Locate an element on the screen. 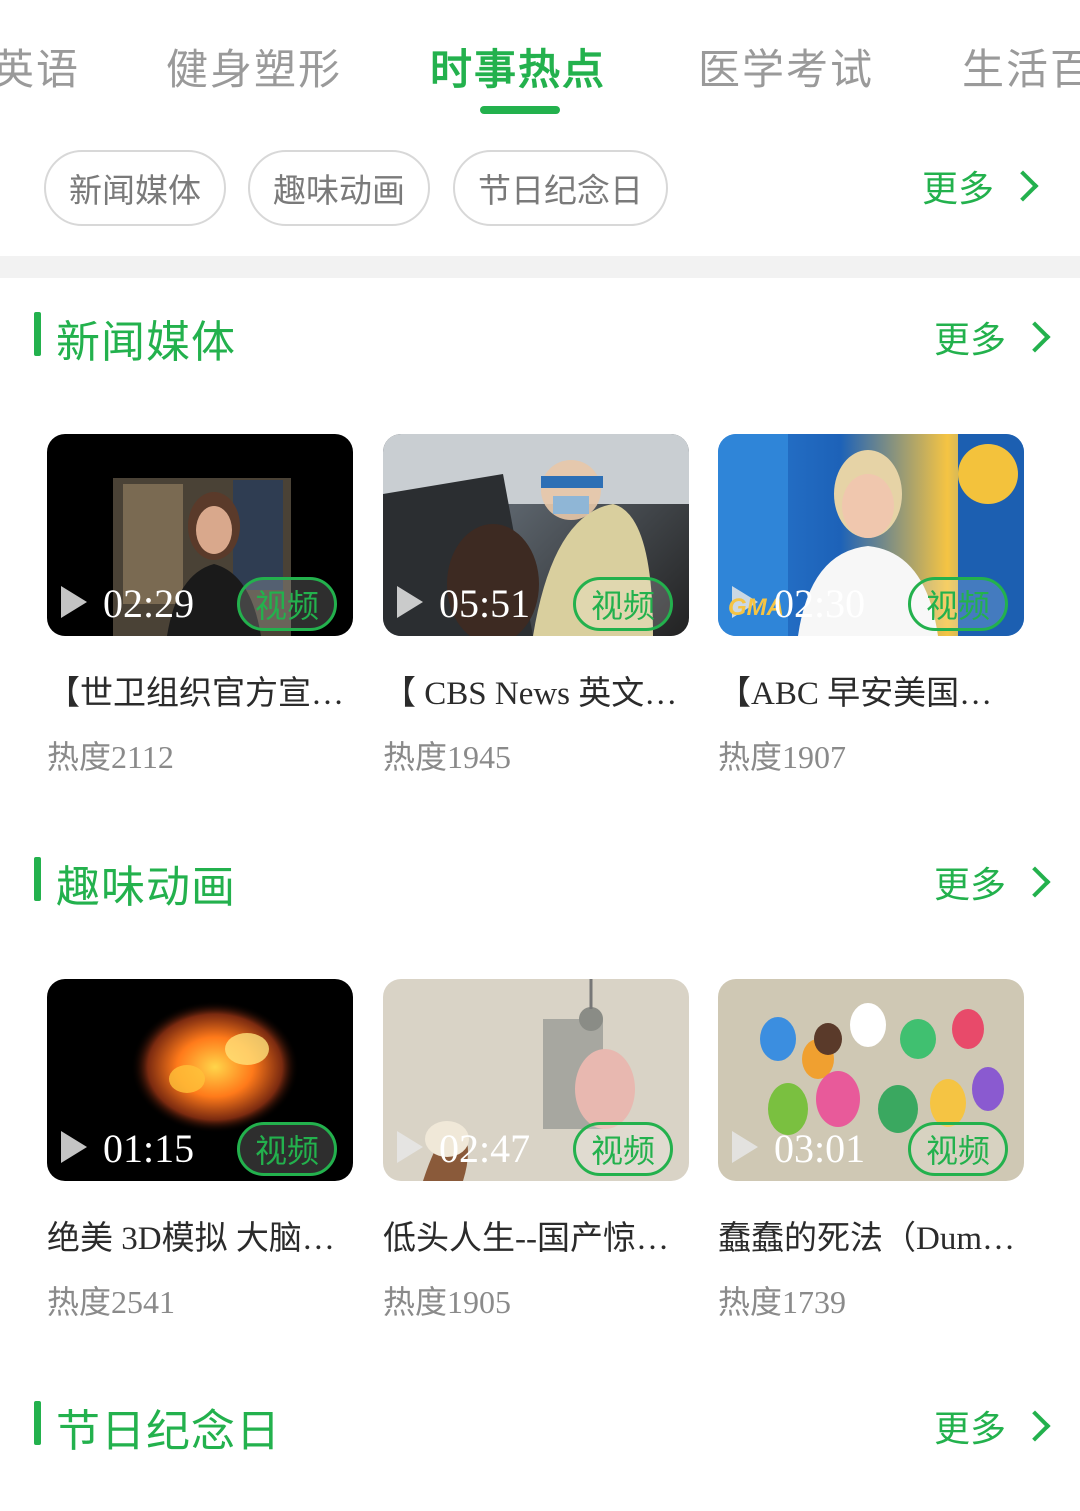 The image size is (1080, 1511). video-card: 05:51 视频 【 CBS News 英文… 热度1945 is located at coordinates (536, 604).